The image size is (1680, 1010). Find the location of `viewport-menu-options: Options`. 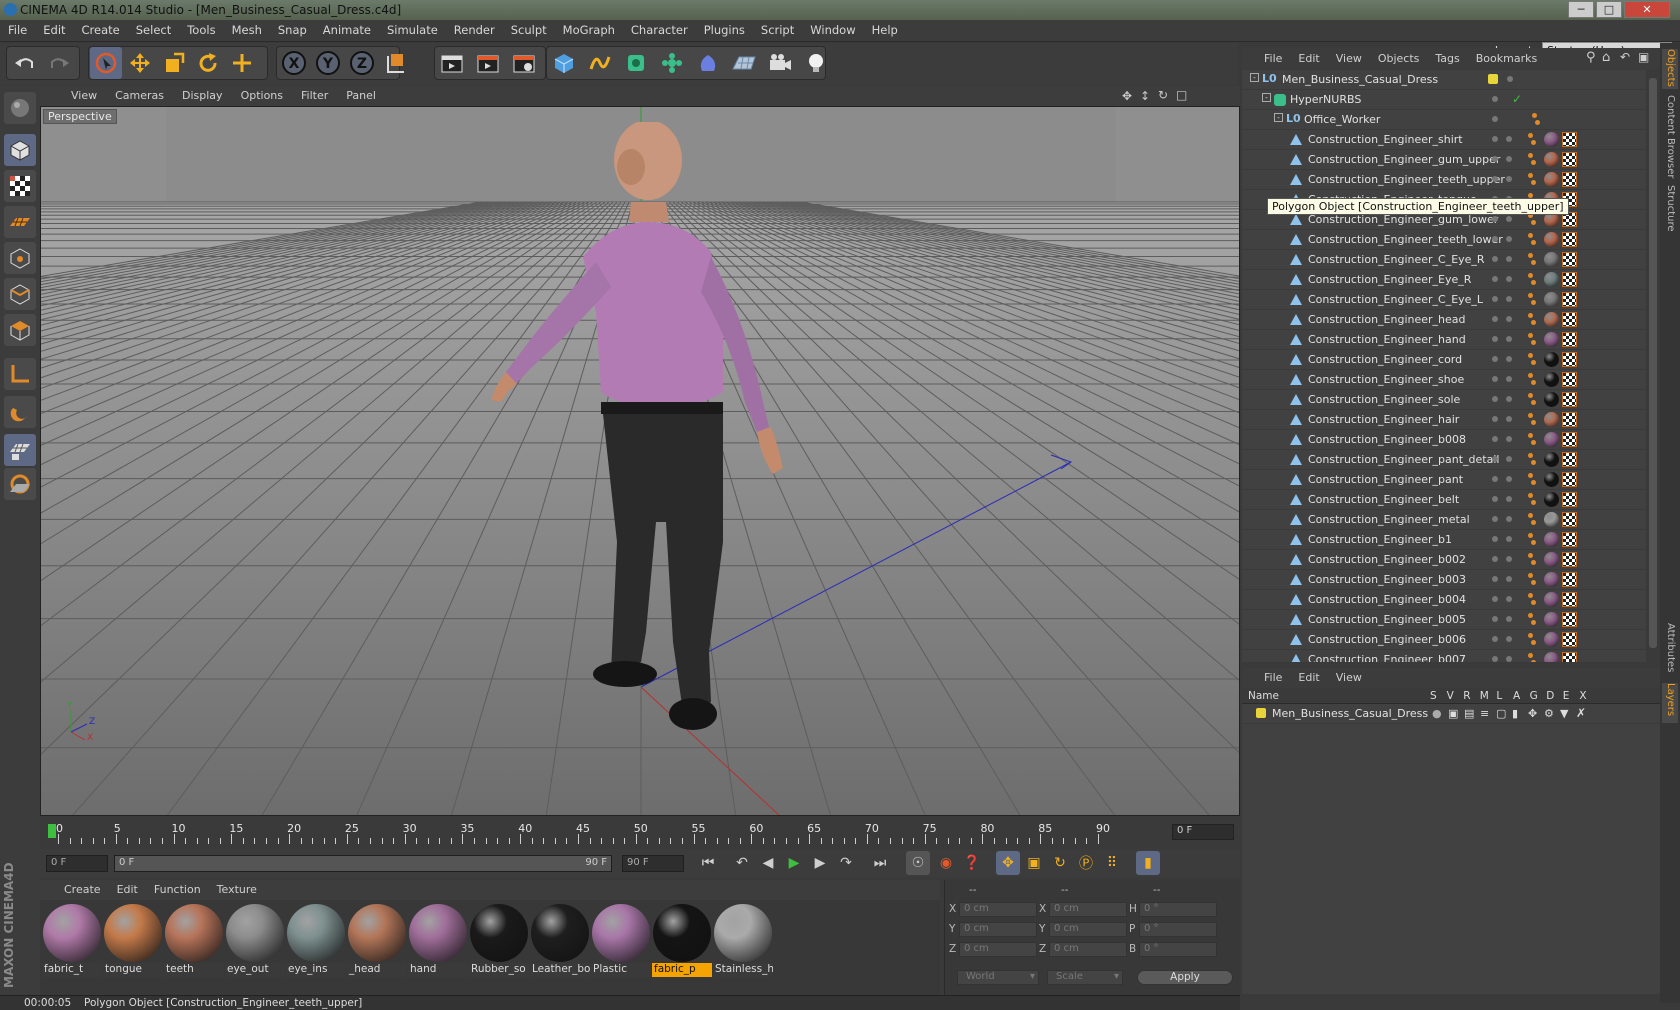

viewport-menu-options: Options is located at coordinates (262, 94).